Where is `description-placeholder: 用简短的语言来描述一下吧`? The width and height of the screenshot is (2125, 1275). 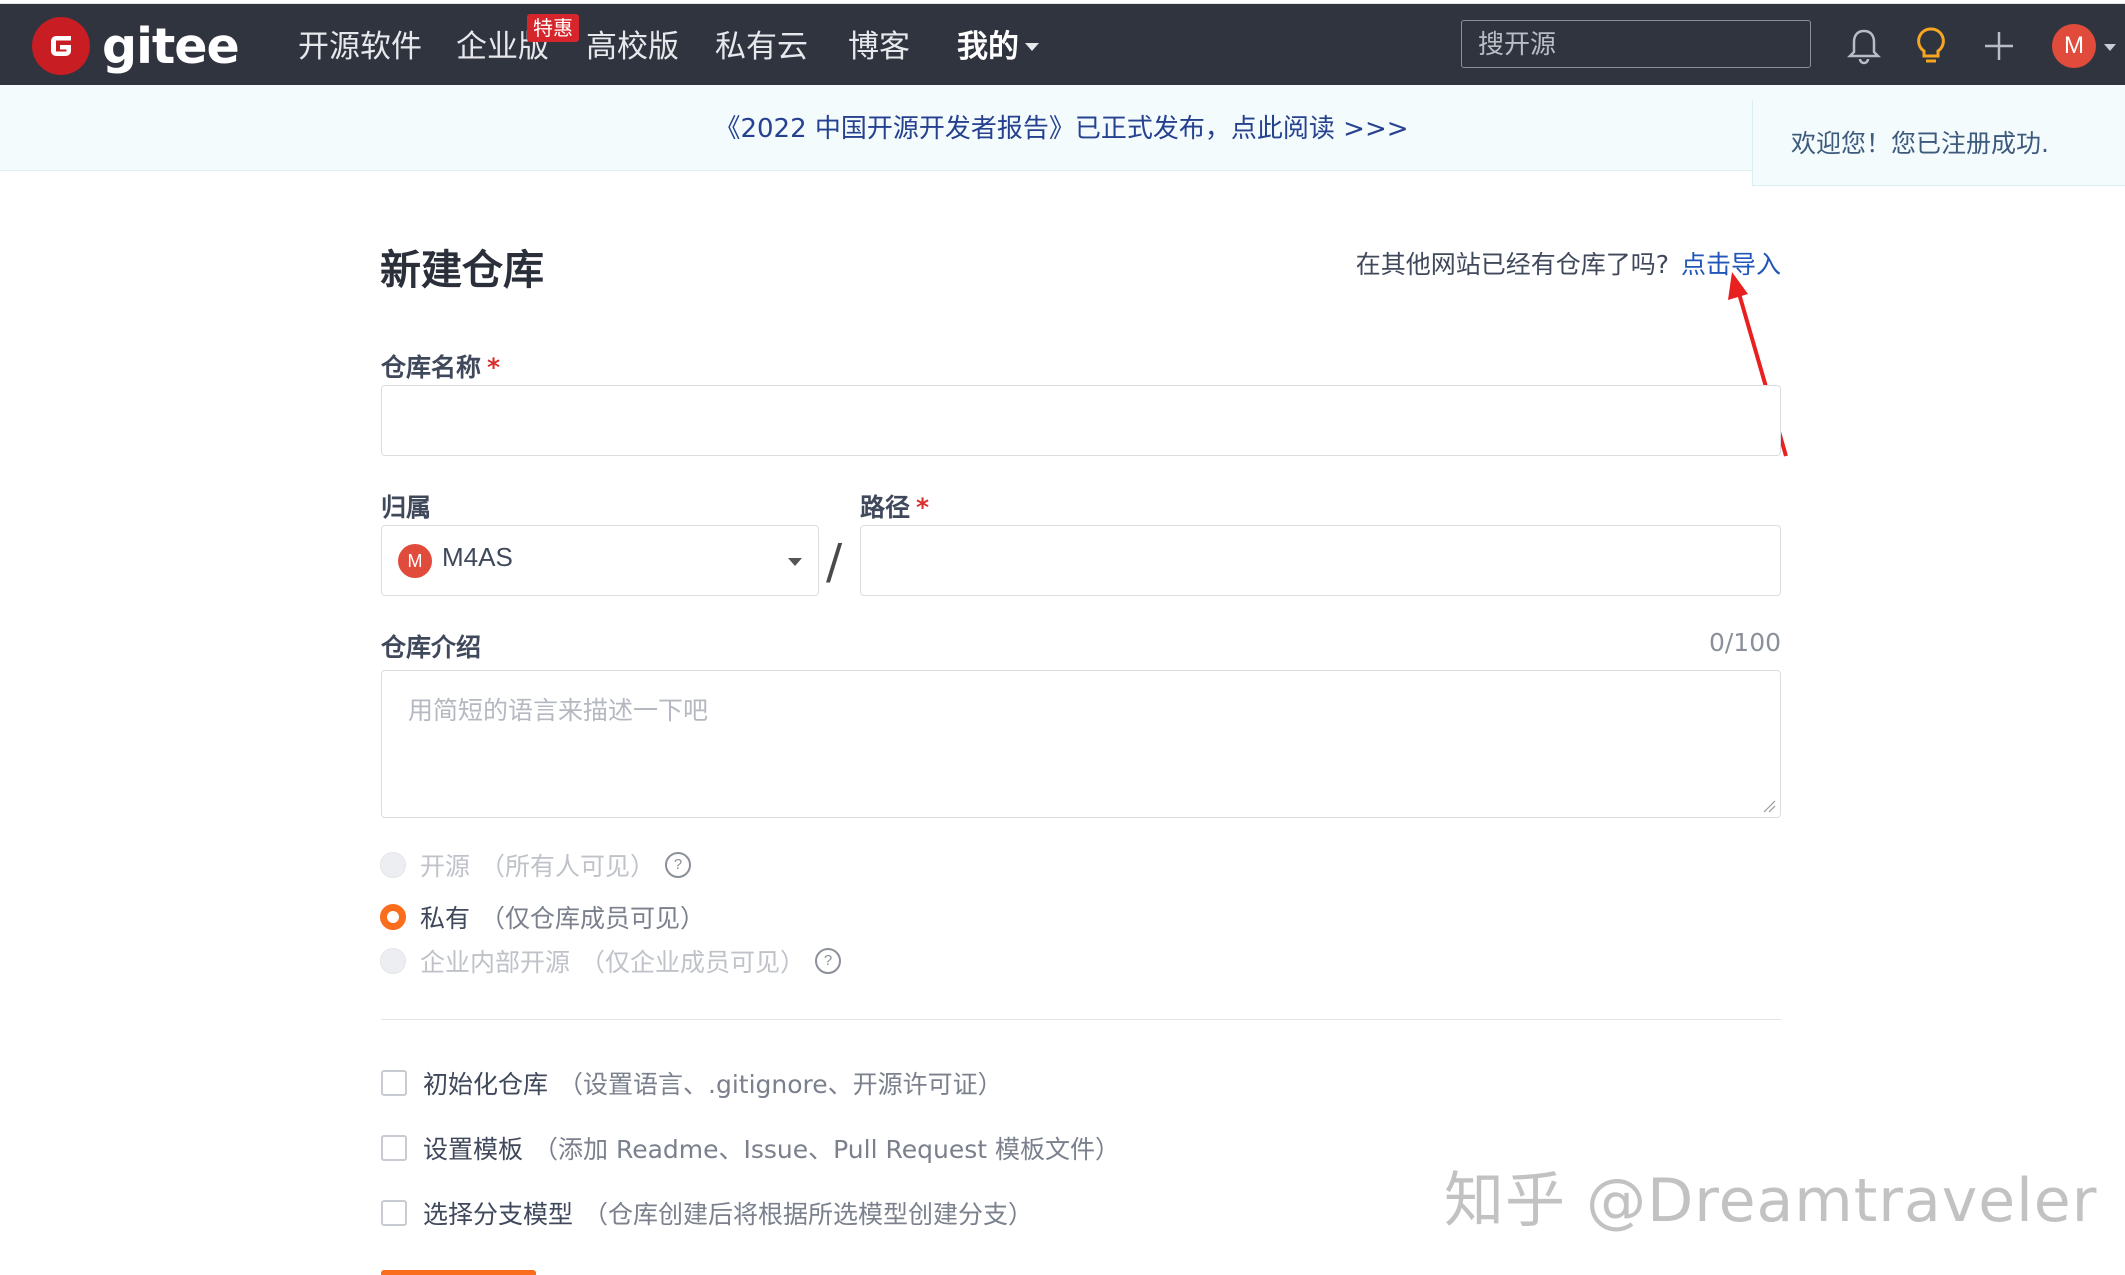
description-placeholder: 用简短的语言来描述一下吧 is located at coordinates (558, 710).